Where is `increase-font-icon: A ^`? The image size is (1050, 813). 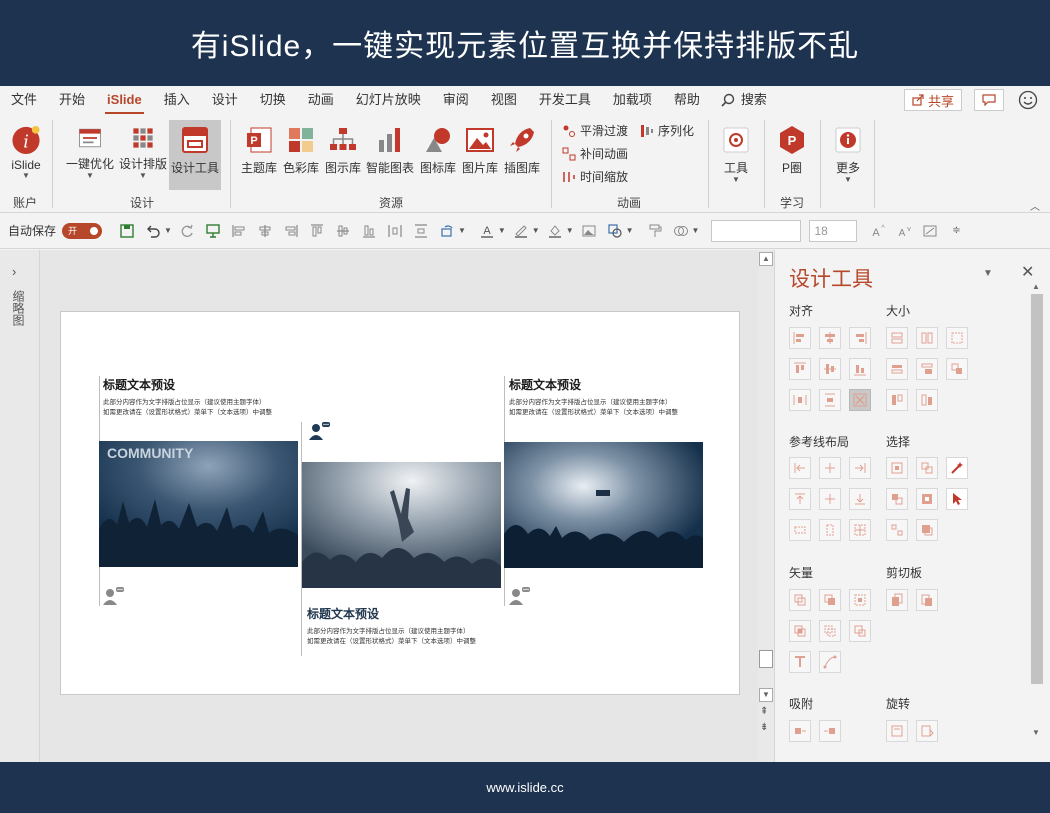
increase-font-icon: A ^ is located at coordinates (878, 231).